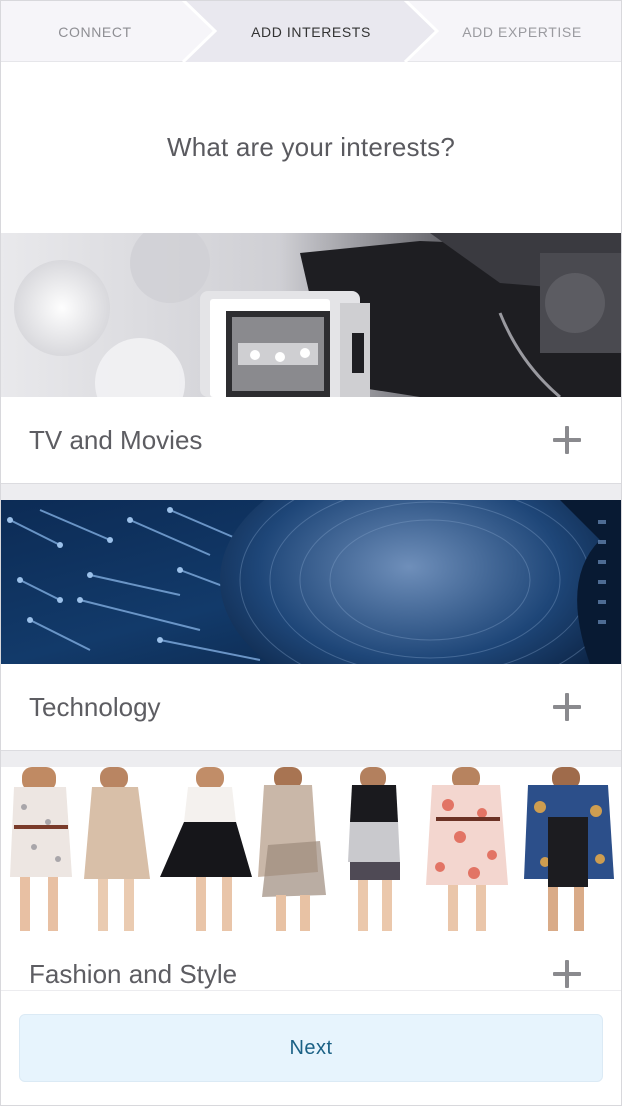 Image resolution: width=622 pixels, height=1106 pixels. Describe the element at coordinates (311, 849) in the screenshot. I see `fashion-banner-image` at that location.